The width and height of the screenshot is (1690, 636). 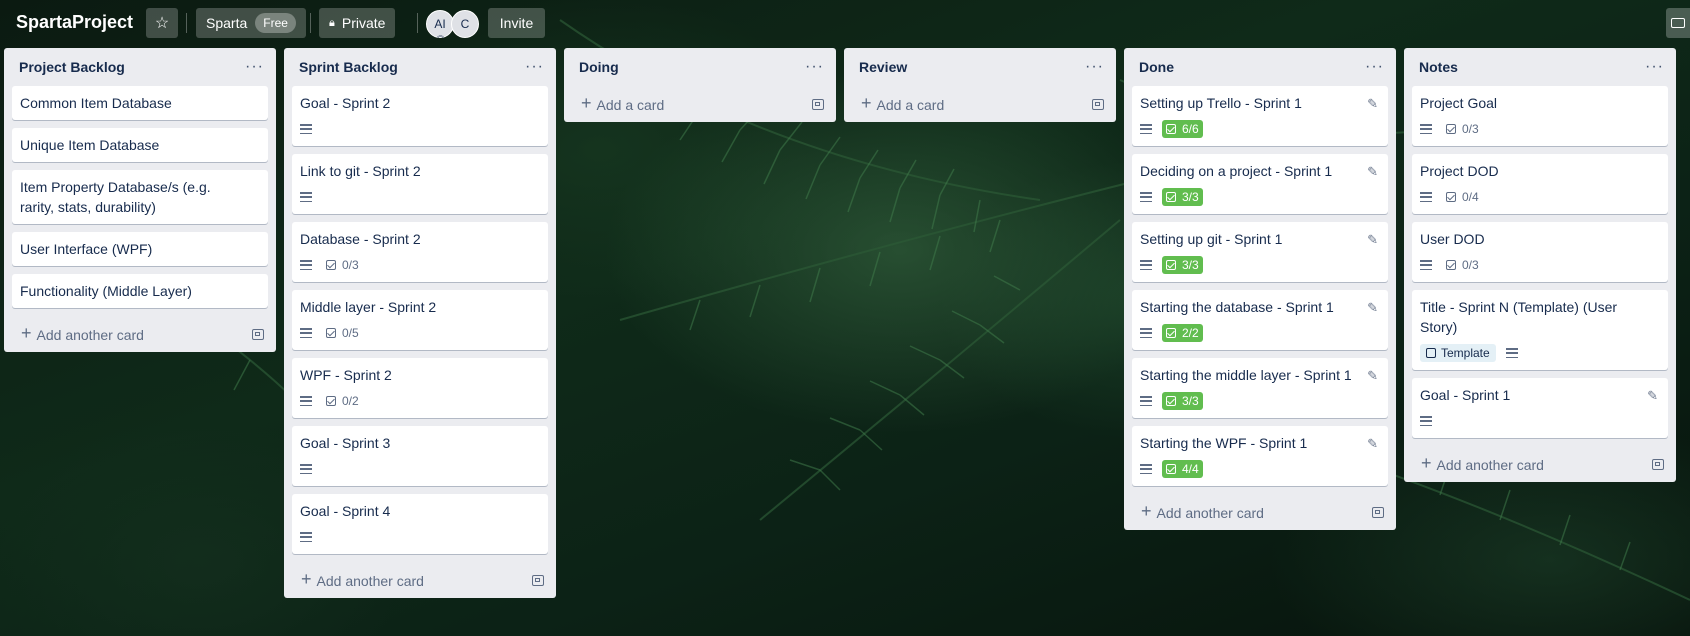 I want to click on checklist-count: 2/2, so click(x=1190, y=333).